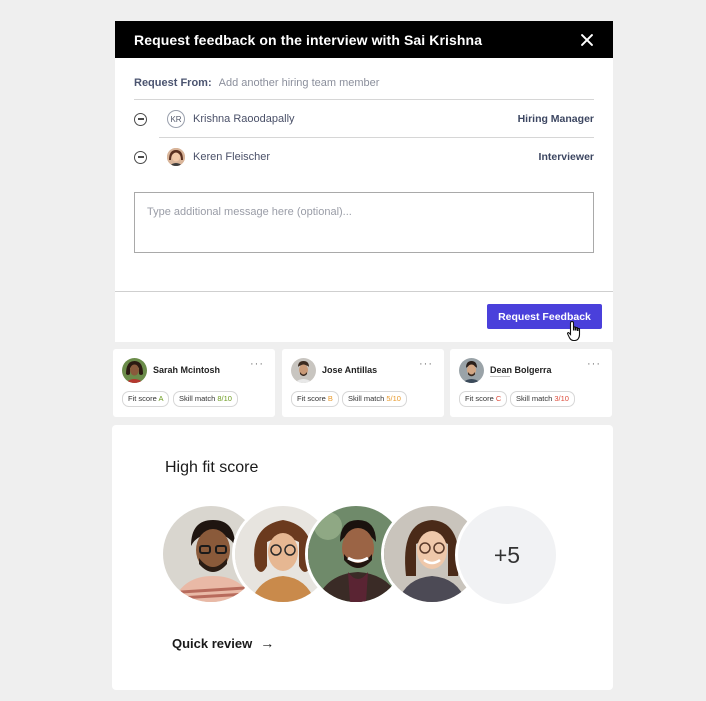  What do you see at coordinates (498, 398) in the screenshot?
I see `fit-score-value: C` at bounding box center [498, 398].